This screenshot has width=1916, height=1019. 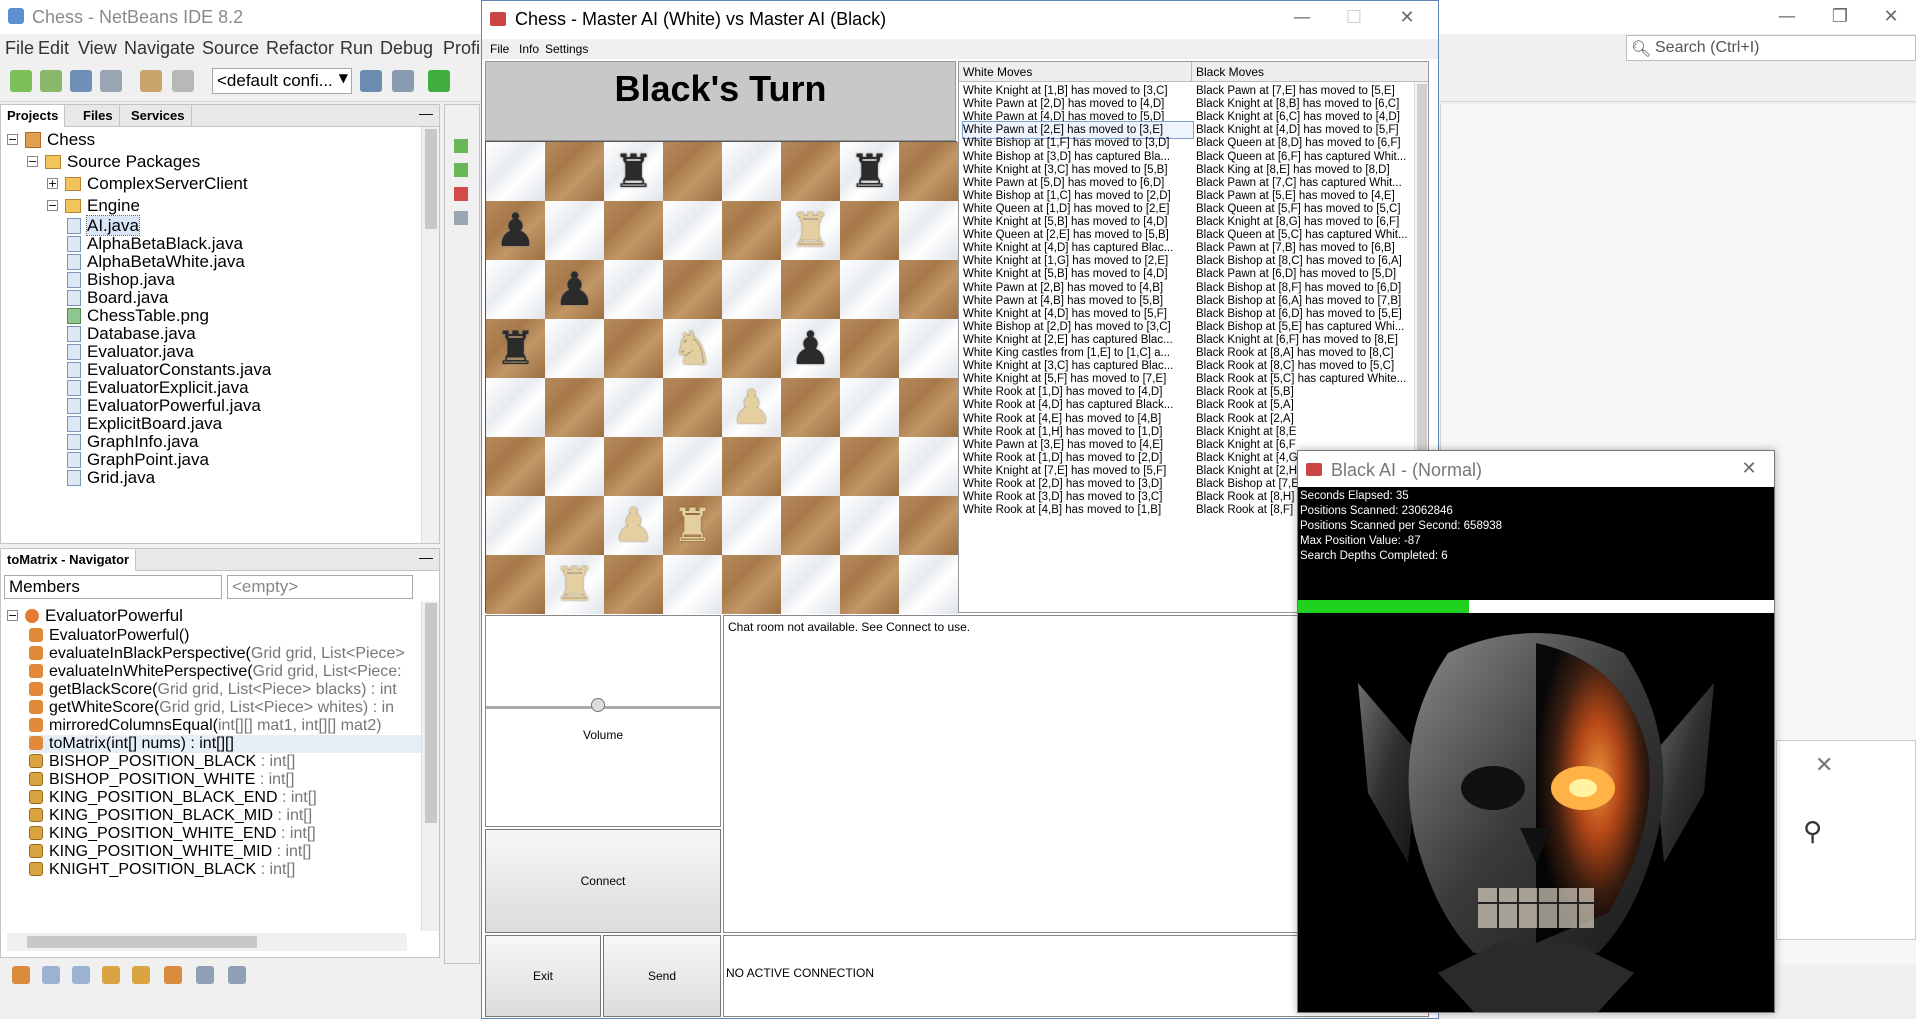 What do you see at coordinates (430, 766) in the screenshot?
I see `navigator-scrollbar` at bounding box center [430, 766].